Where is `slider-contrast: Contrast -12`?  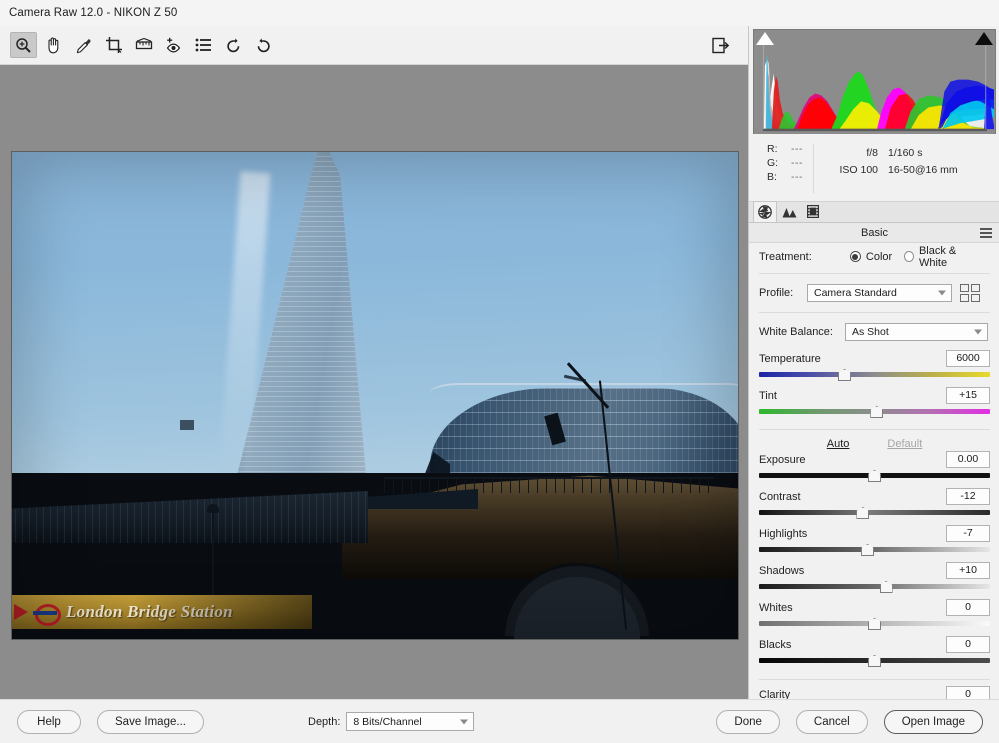 slider-contrast: Contrast -12 is located at coordinates (874, 504).